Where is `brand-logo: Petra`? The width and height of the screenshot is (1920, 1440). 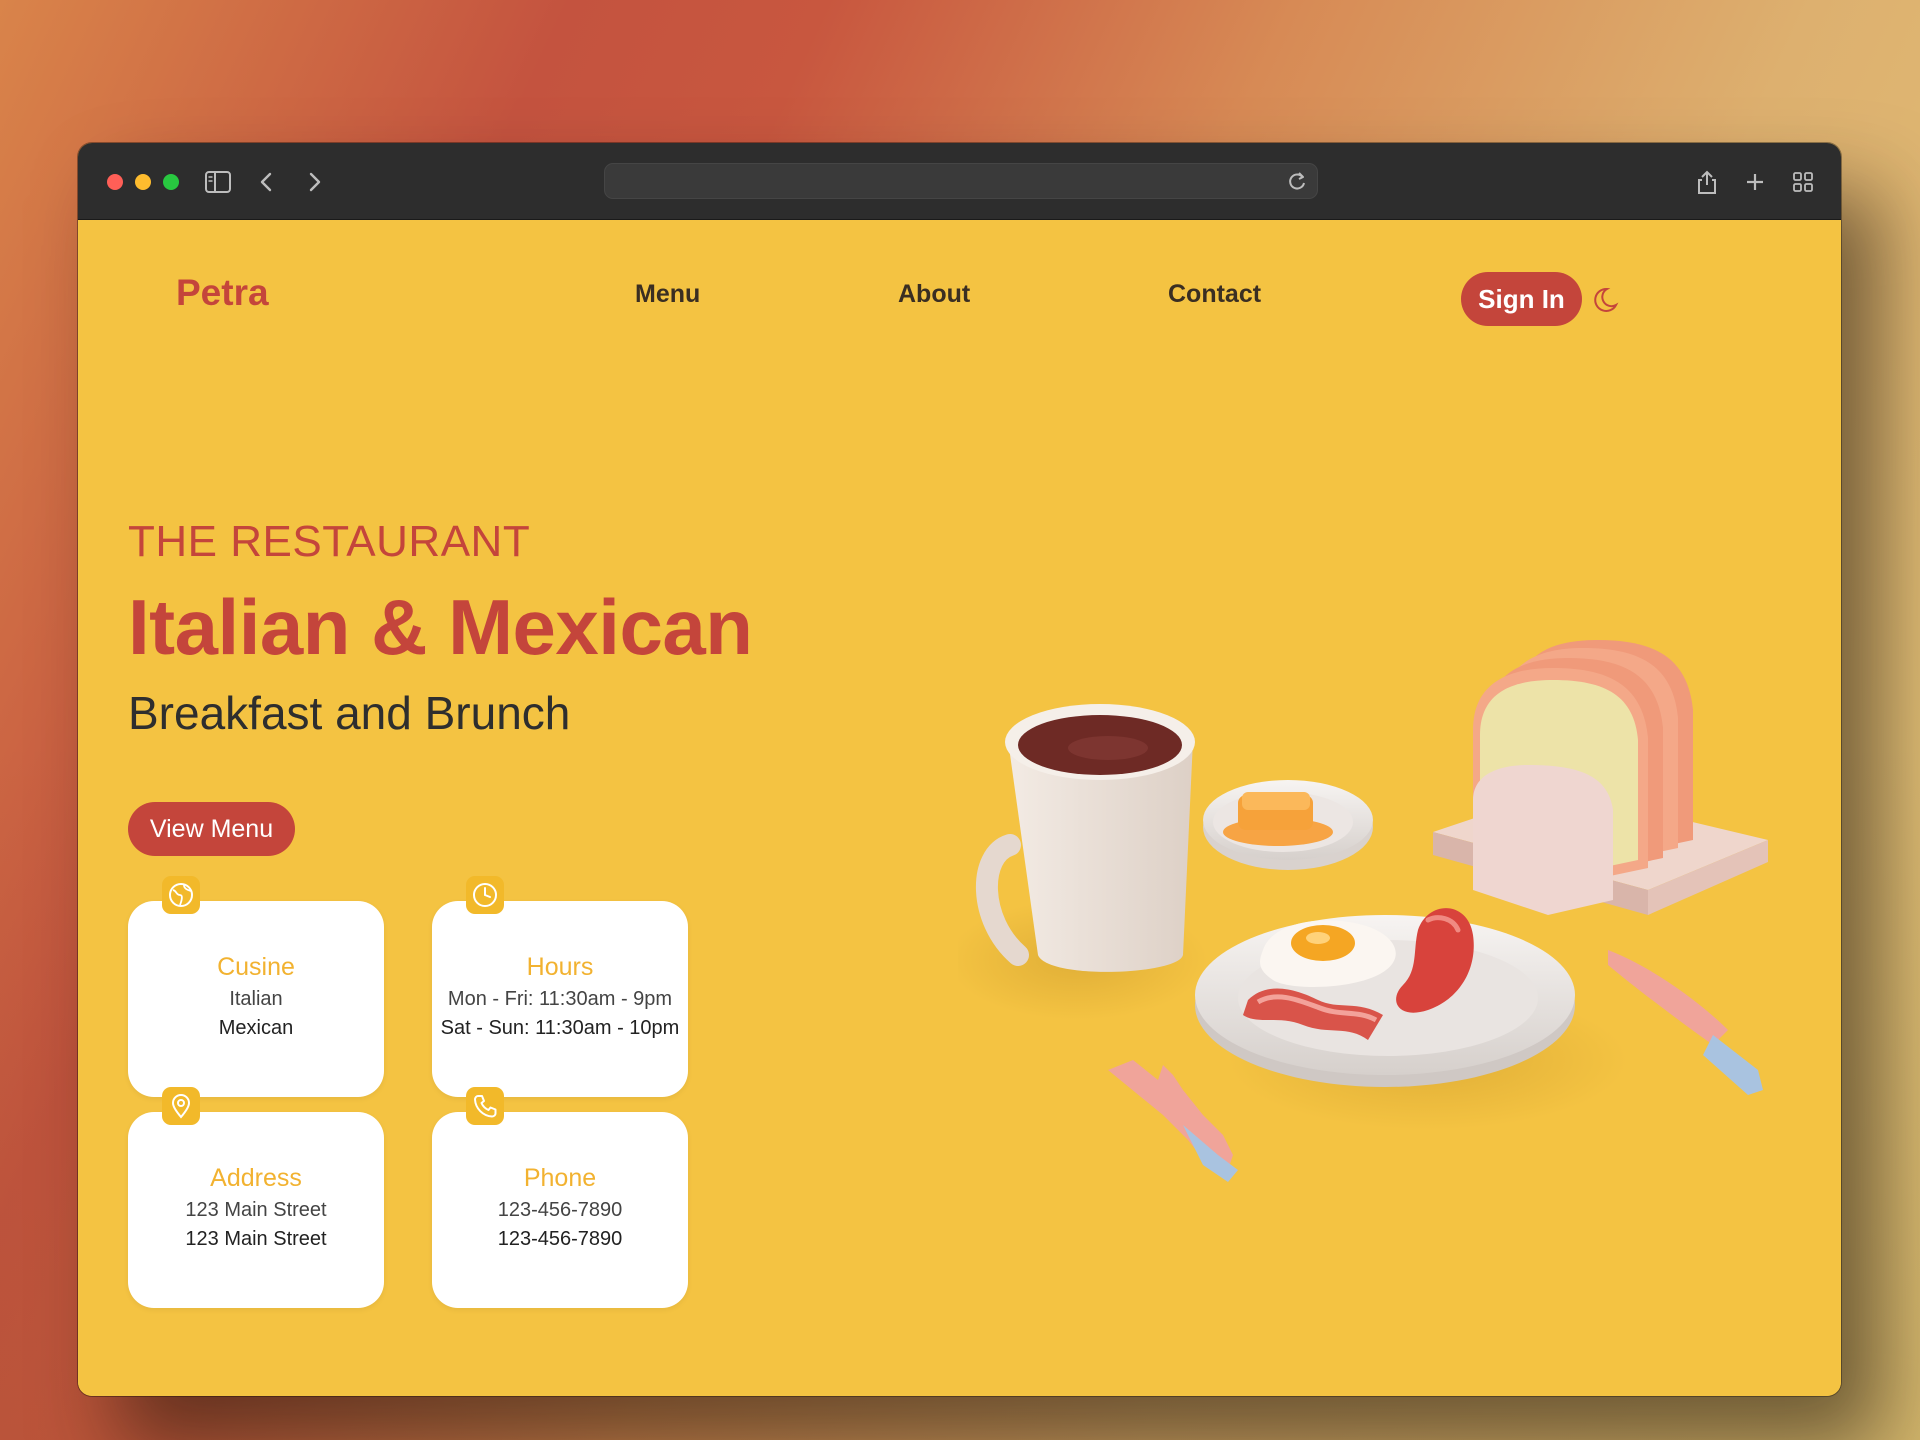
brand-logo: Petra is located at coordinates (222, 293).